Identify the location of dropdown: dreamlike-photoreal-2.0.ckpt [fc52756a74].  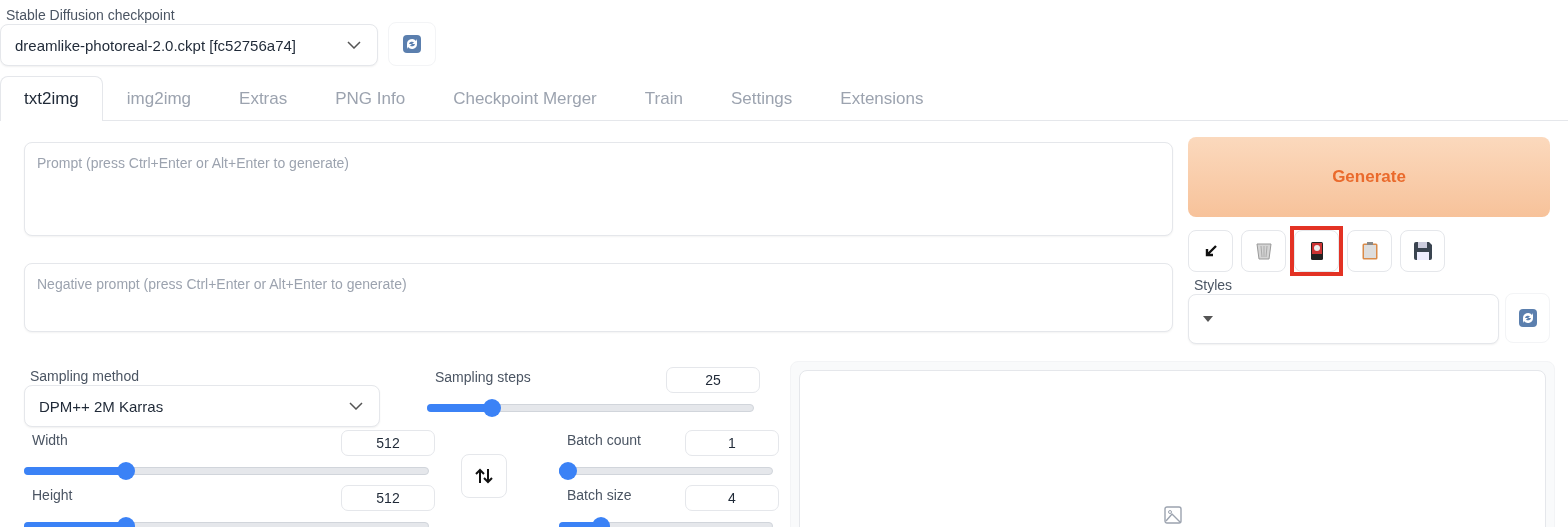
(189, 45).